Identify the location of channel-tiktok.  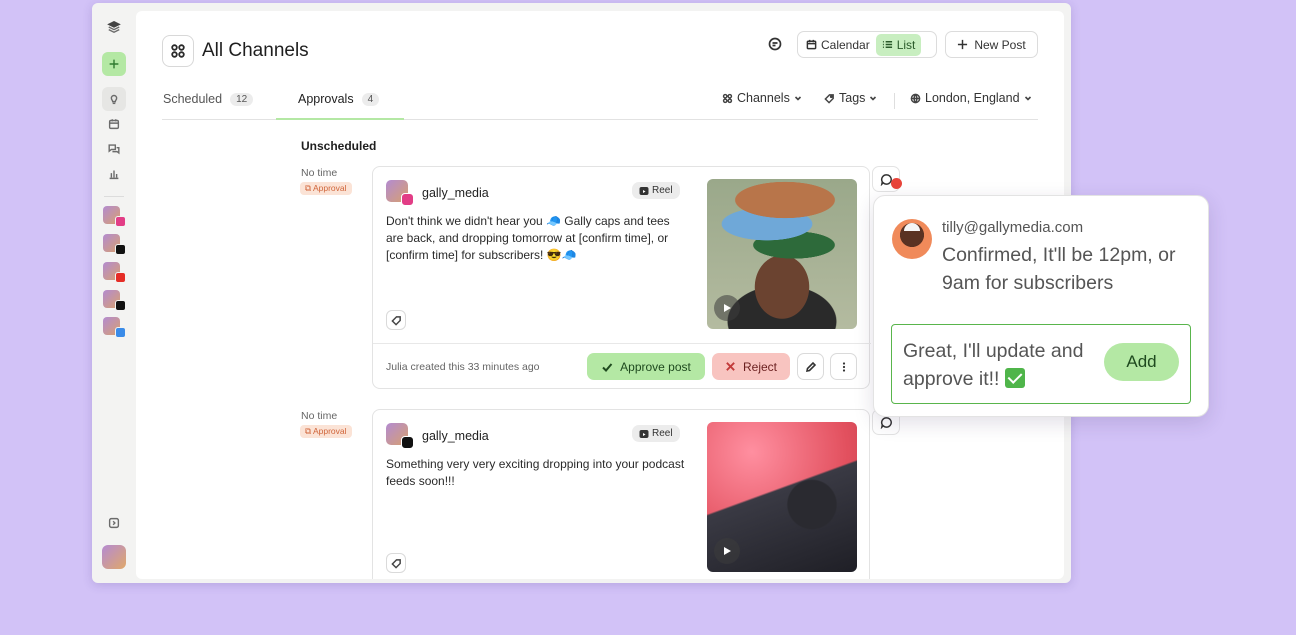
(114, 244).